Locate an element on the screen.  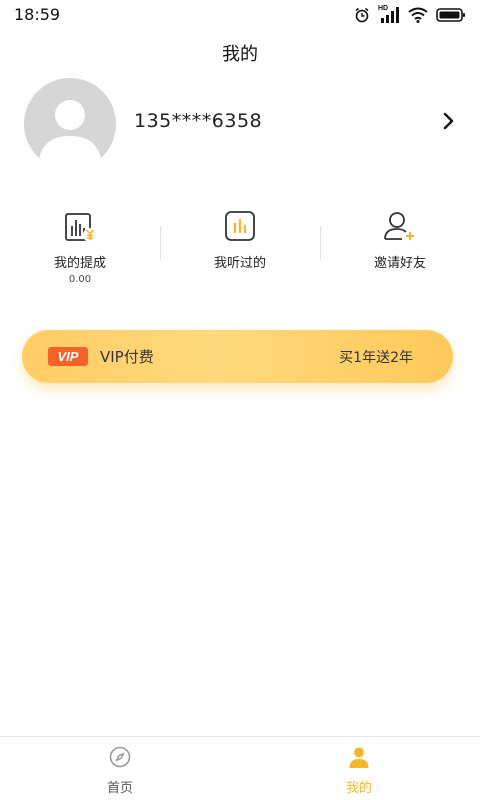
vip-banner: VIP VIP付费 买1年送2年 is located at coordinates (237, 356).